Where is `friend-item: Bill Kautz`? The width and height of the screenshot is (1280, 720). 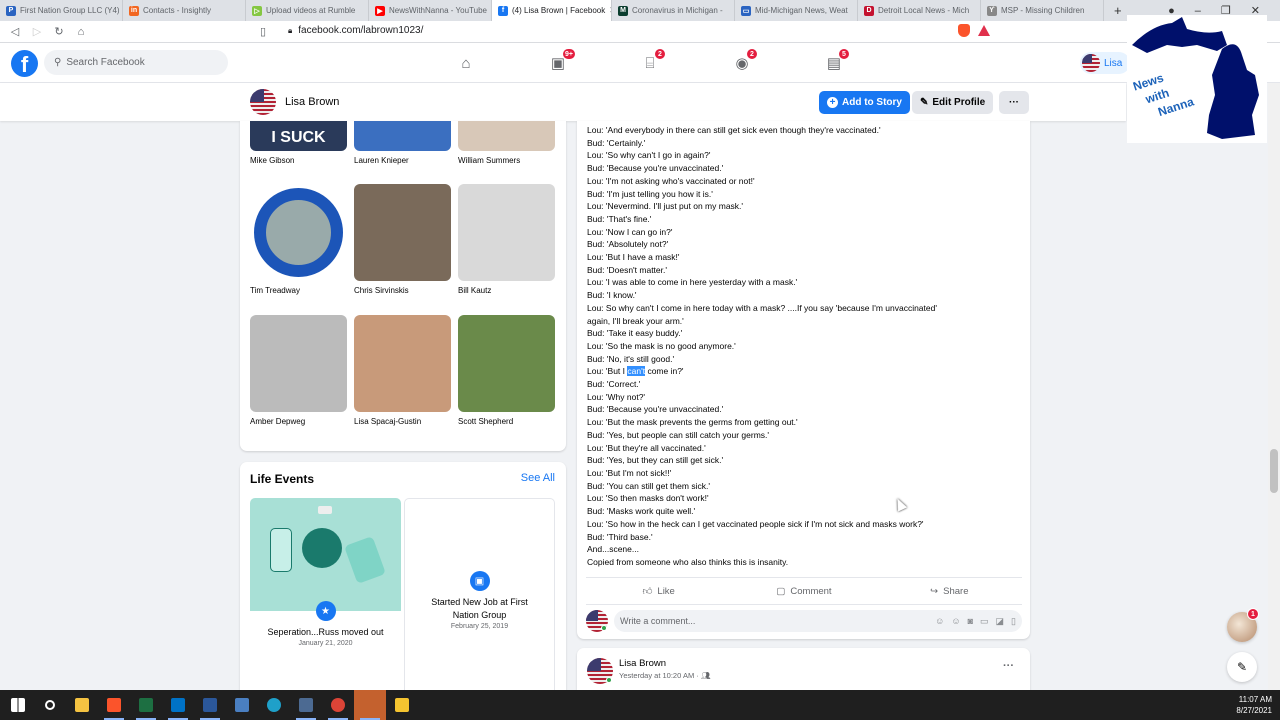 friend-item: Bill Kautz is located at coordinates (506, 239).